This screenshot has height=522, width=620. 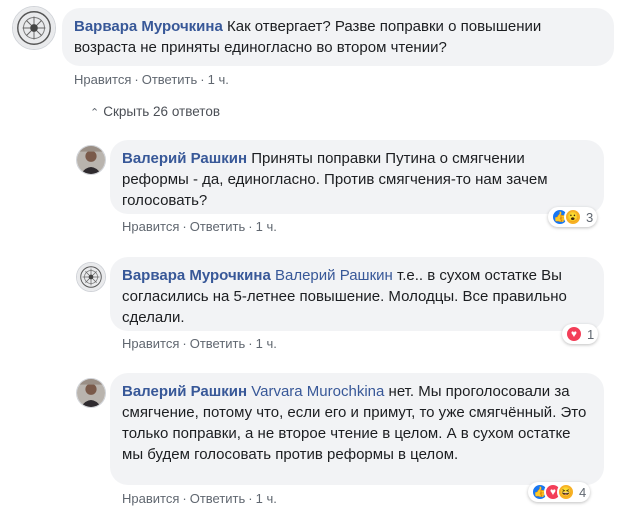 What do you see at coordinates (334, 275) in the screenshot?
I see `mention-link: Валерий Рашкин` at bounding box center [334, 275].